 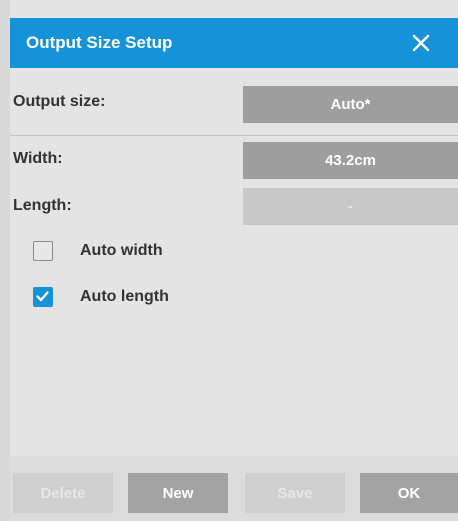 I want to click on dialog-titlebar: Output Size Setup, so click(x=234, y=43).